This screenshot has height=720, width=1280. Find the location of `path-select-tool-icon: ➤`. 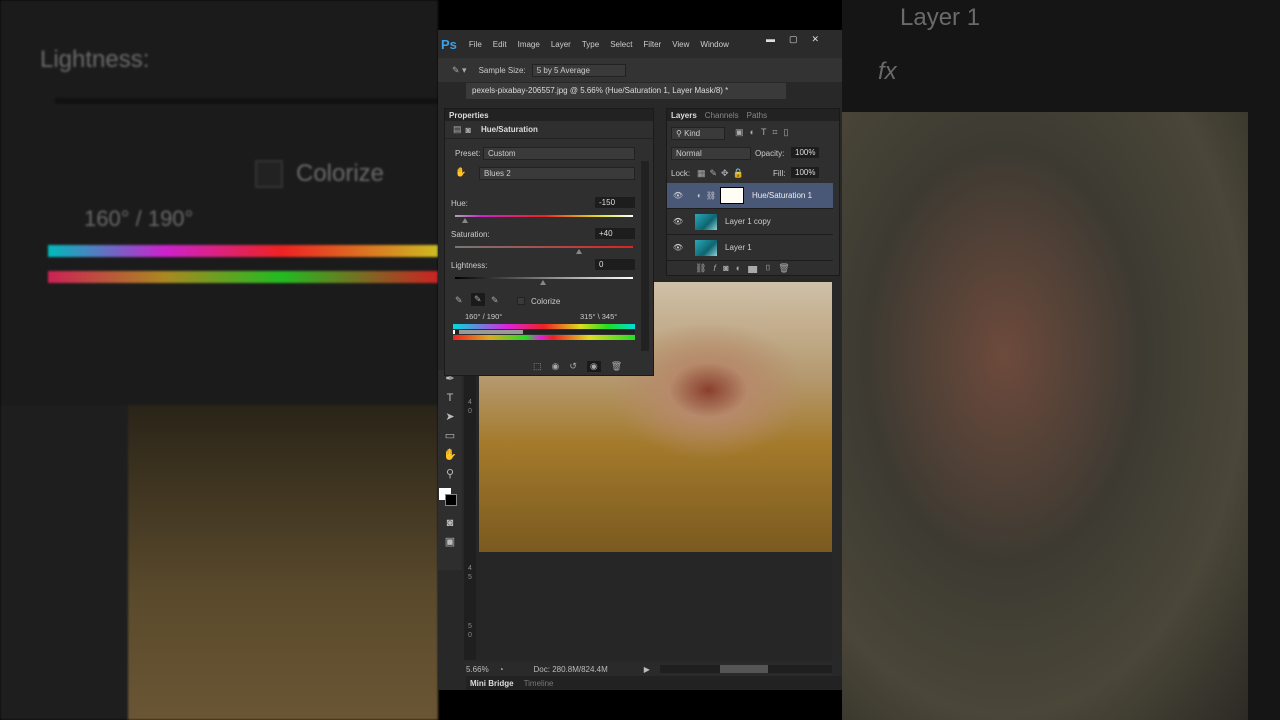

path-select-tool-icon: ➤ is located at coordinates (450, 417).